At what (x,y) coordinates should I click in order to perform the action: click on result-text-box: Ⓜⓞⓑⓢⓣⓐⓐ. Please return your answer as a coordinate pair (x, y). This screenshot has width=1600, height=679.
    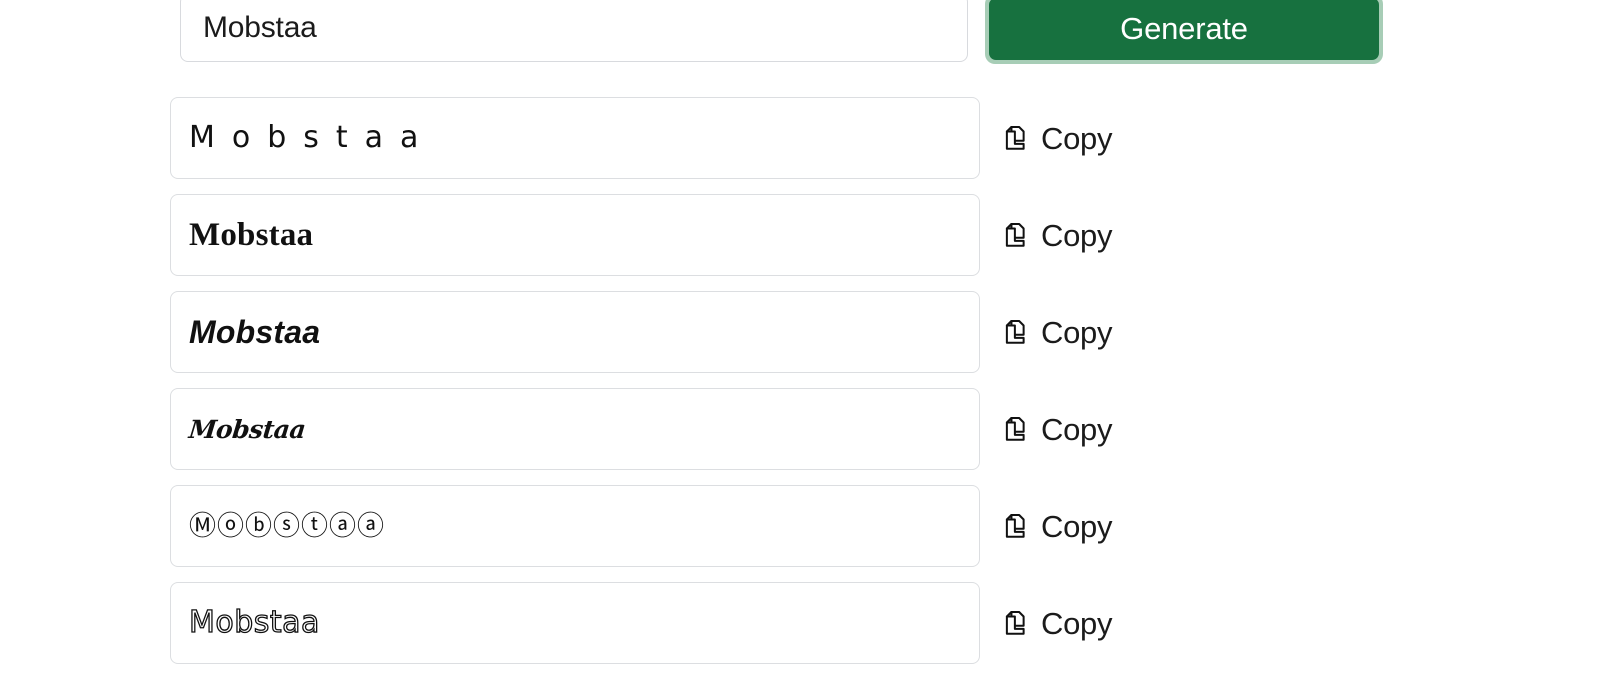
    Looking at the image, I should click on (575, 526).